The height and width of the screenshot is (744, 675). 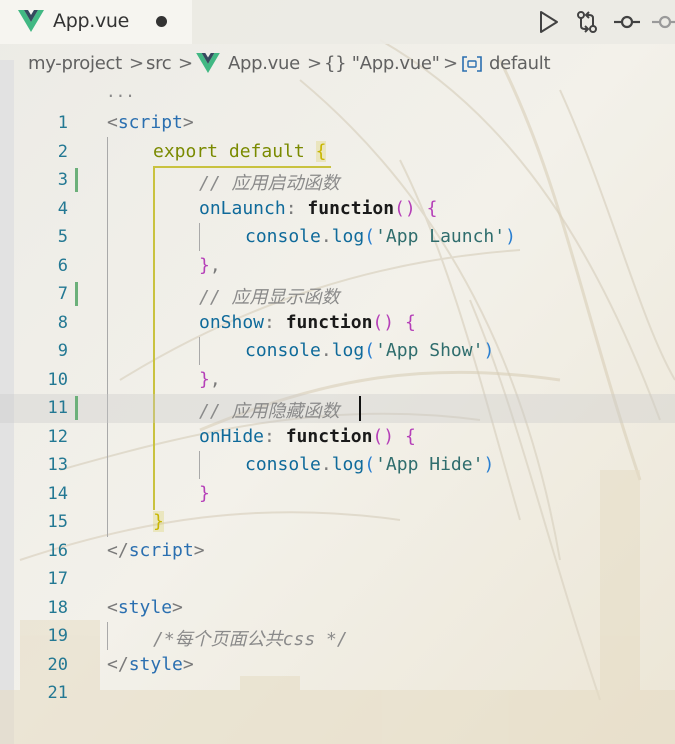 I want to click on code-line: 19 /*每个页面公共css */, so click(x=337, y=636).